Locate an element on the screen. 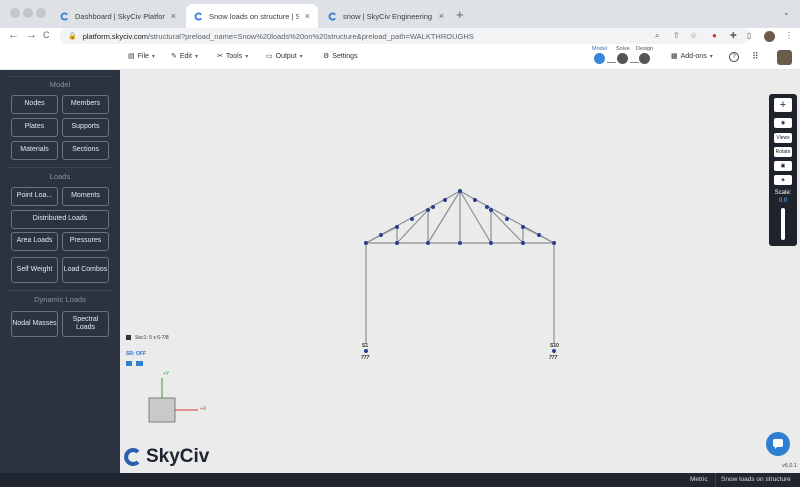 The width and height of the screenshot is (800, 487). forward-button: → is located at coordinates (31, 35).